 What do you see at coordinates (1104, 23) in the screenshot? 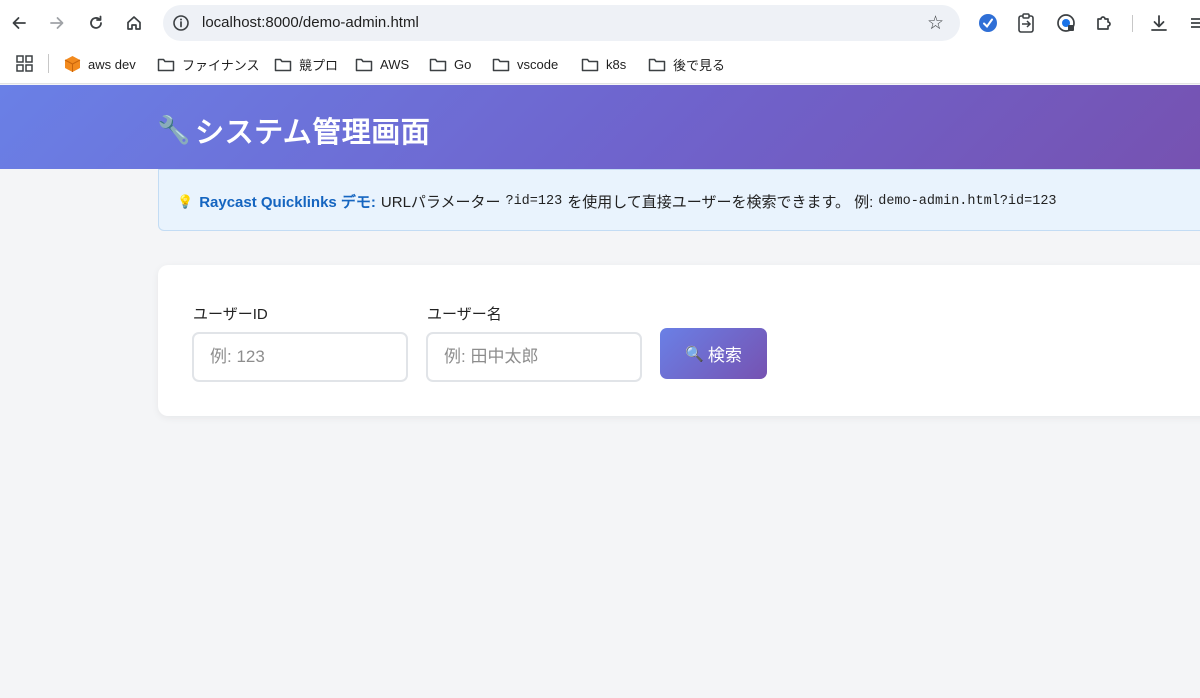
I see `extensions-puzzle-icon` at bounding box center [1104, 23].